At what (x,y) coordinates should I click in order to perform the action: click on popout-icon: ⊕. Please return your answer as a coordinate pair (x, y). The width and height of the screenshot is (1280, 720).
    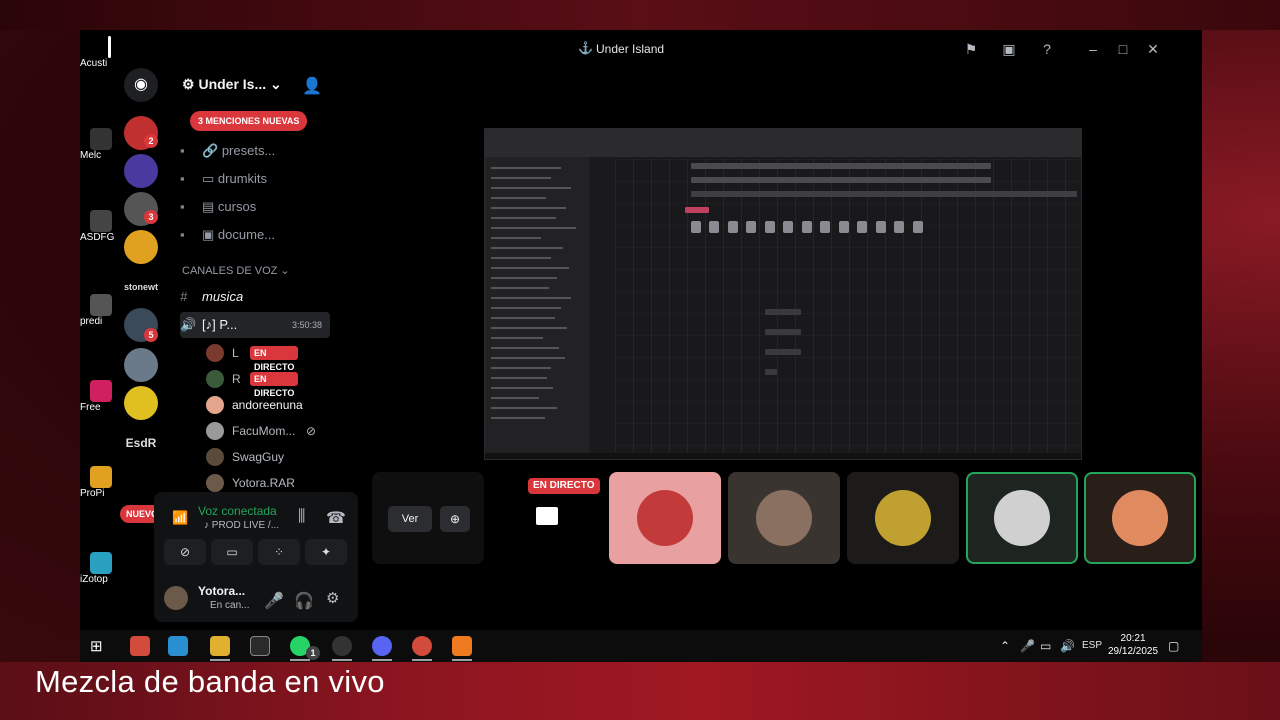
    Looking at the image, I should click on (455, 519).